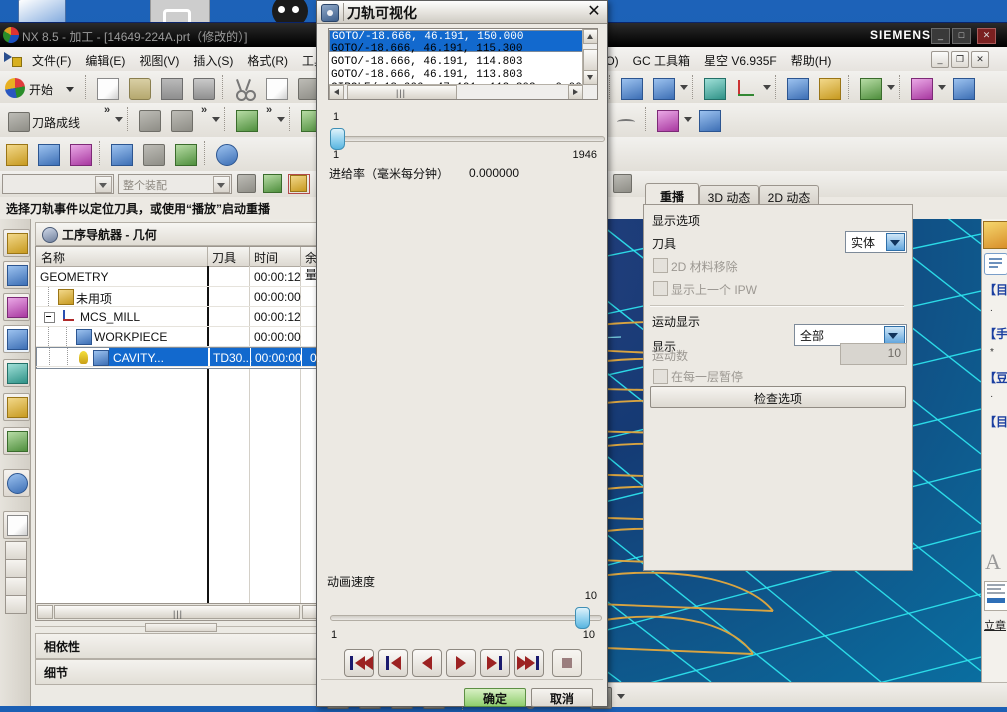 The height and width of the screenshot is (712, 1007). Describe the element at coordinates (688, 119) in the screenshot. I see `section-dropdown` at that location.